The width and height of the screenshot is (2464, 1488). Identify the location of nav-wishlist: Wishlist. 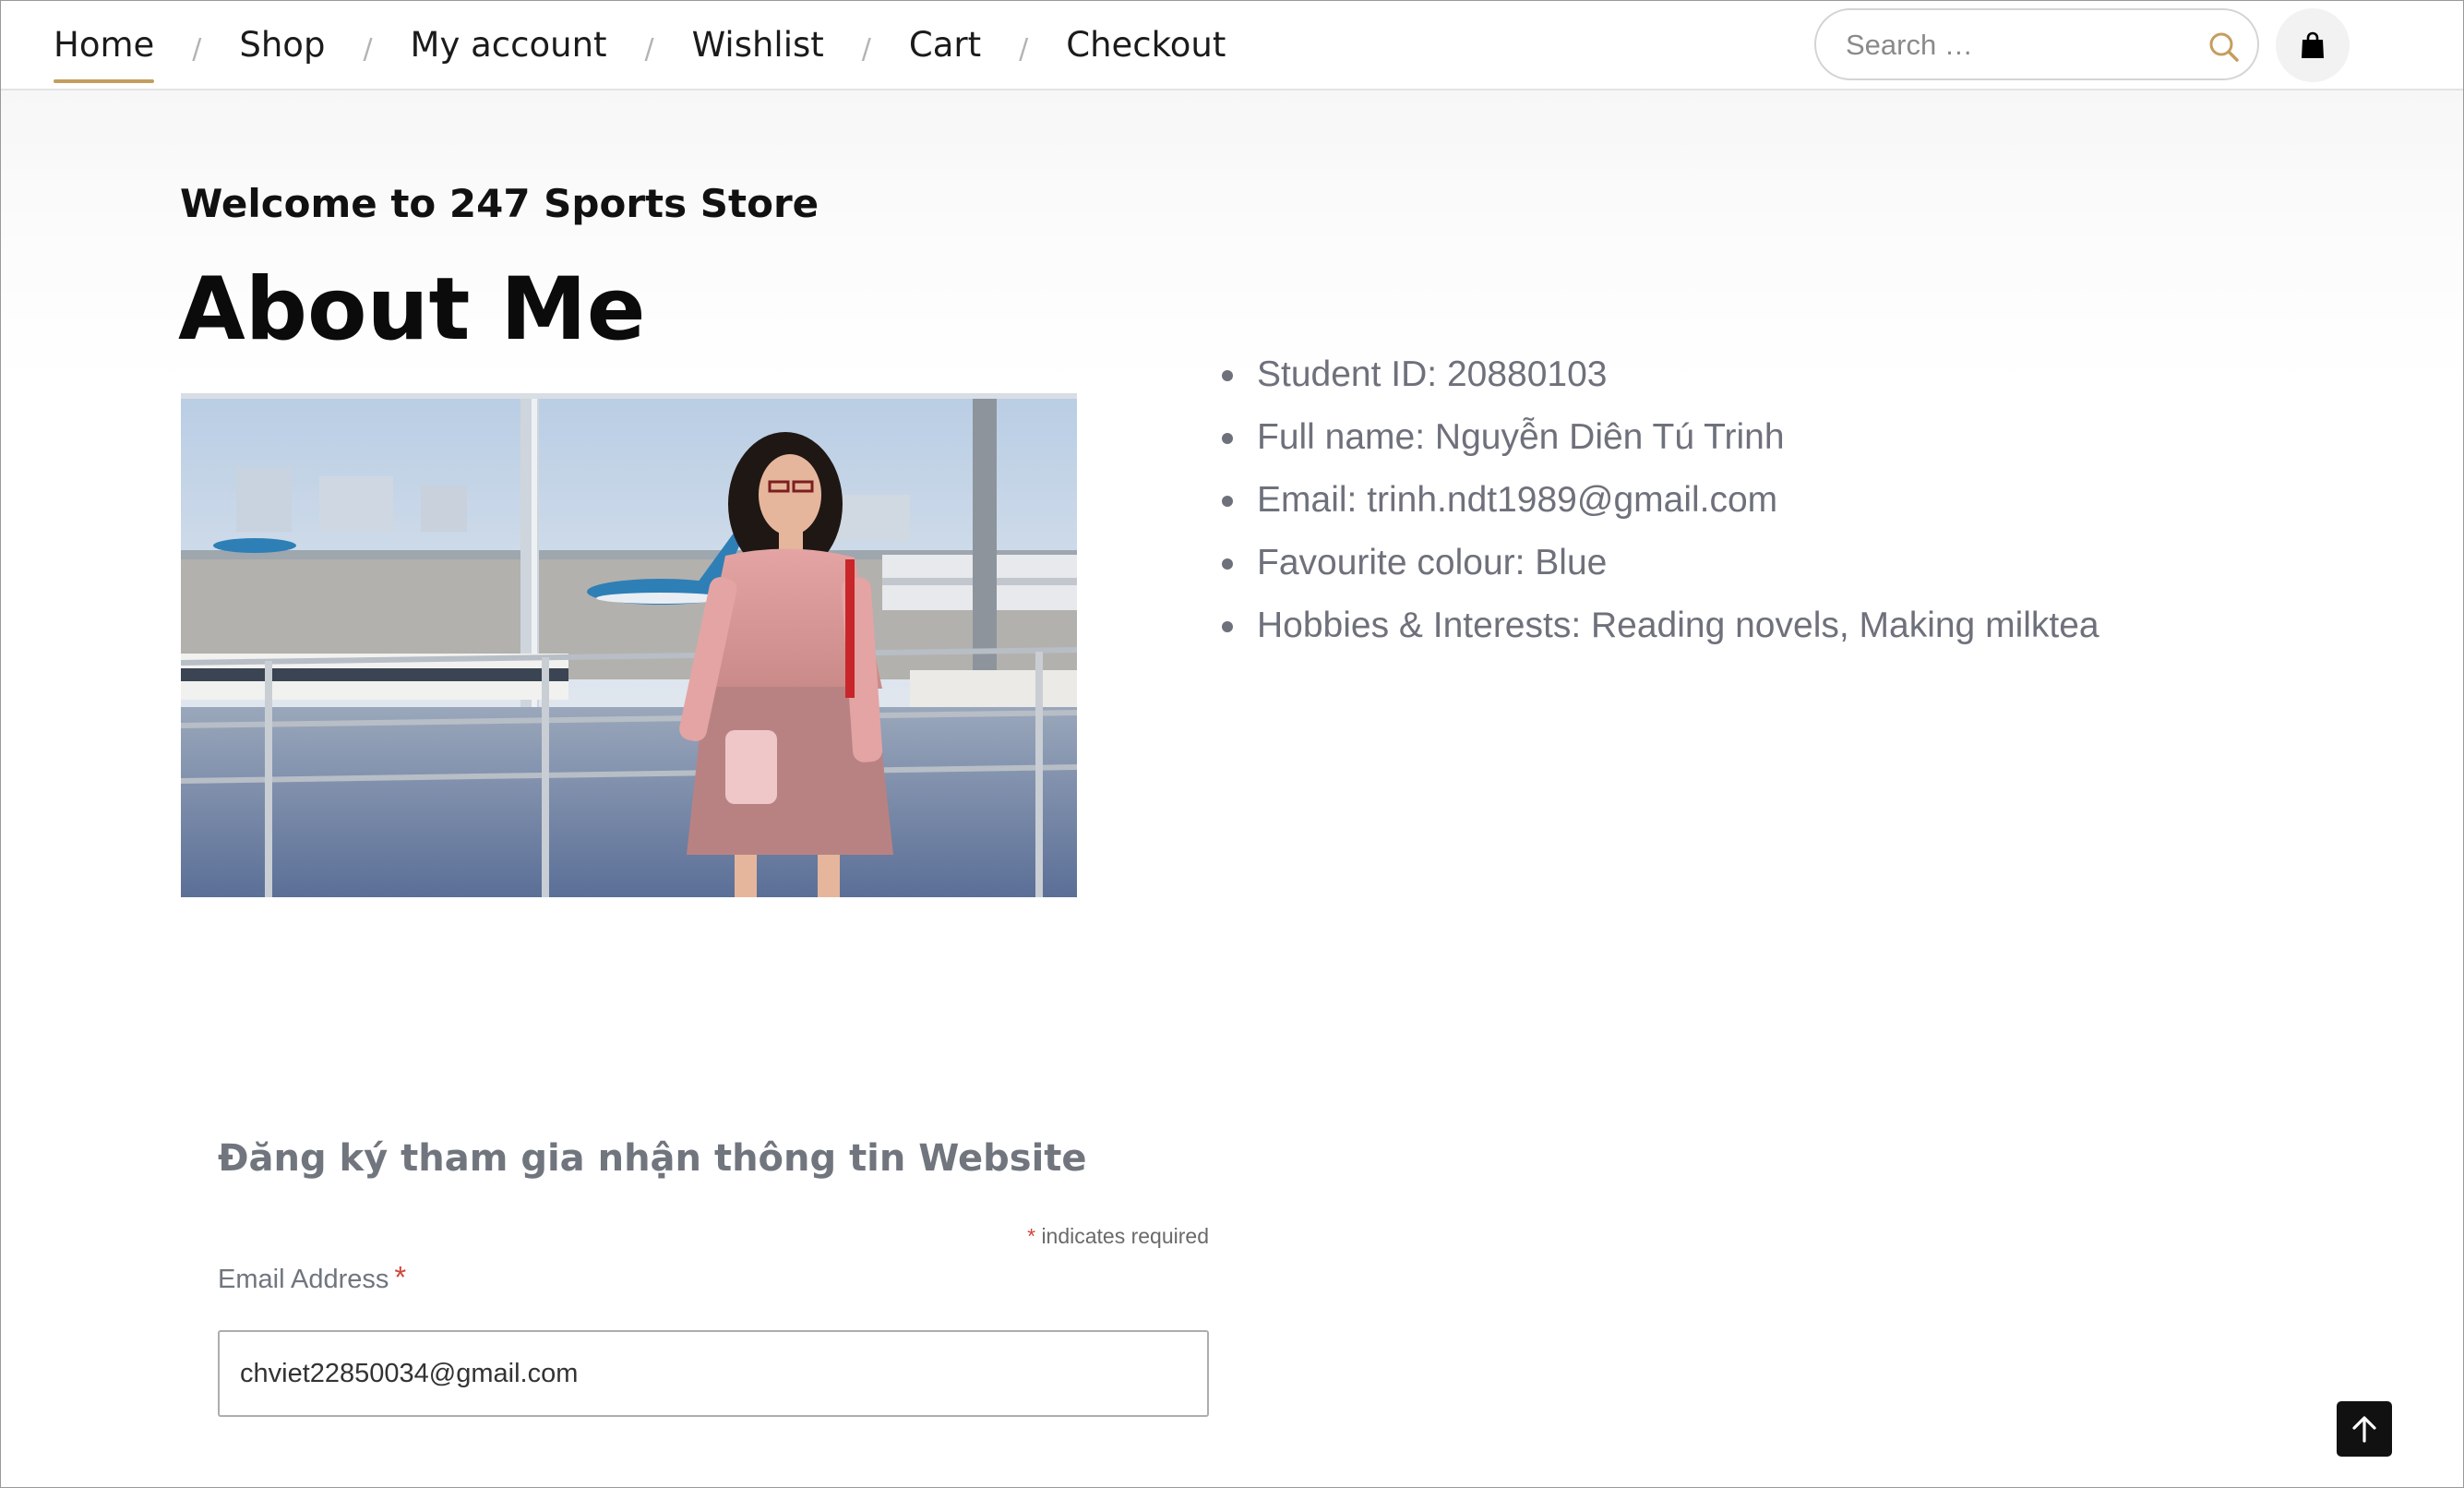
(758, 45).